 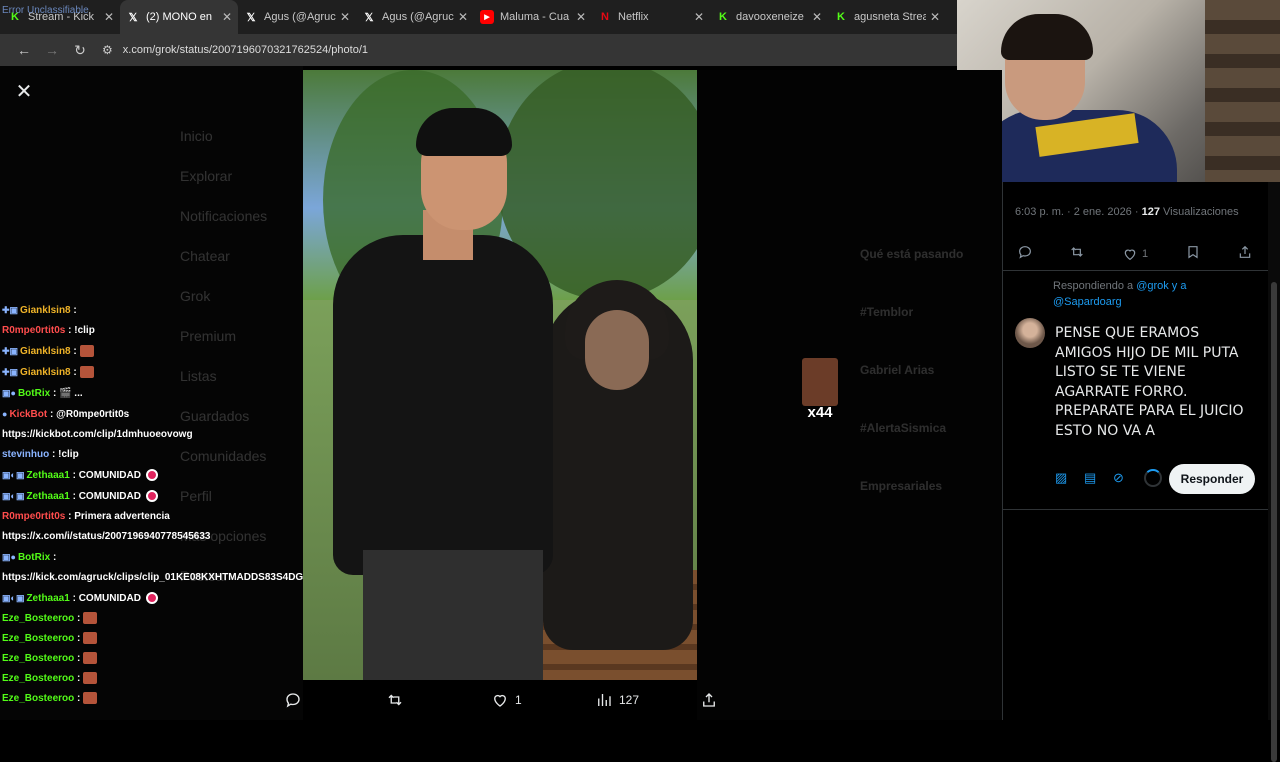 I want to click on share-icon, so click(x=709, y=700).